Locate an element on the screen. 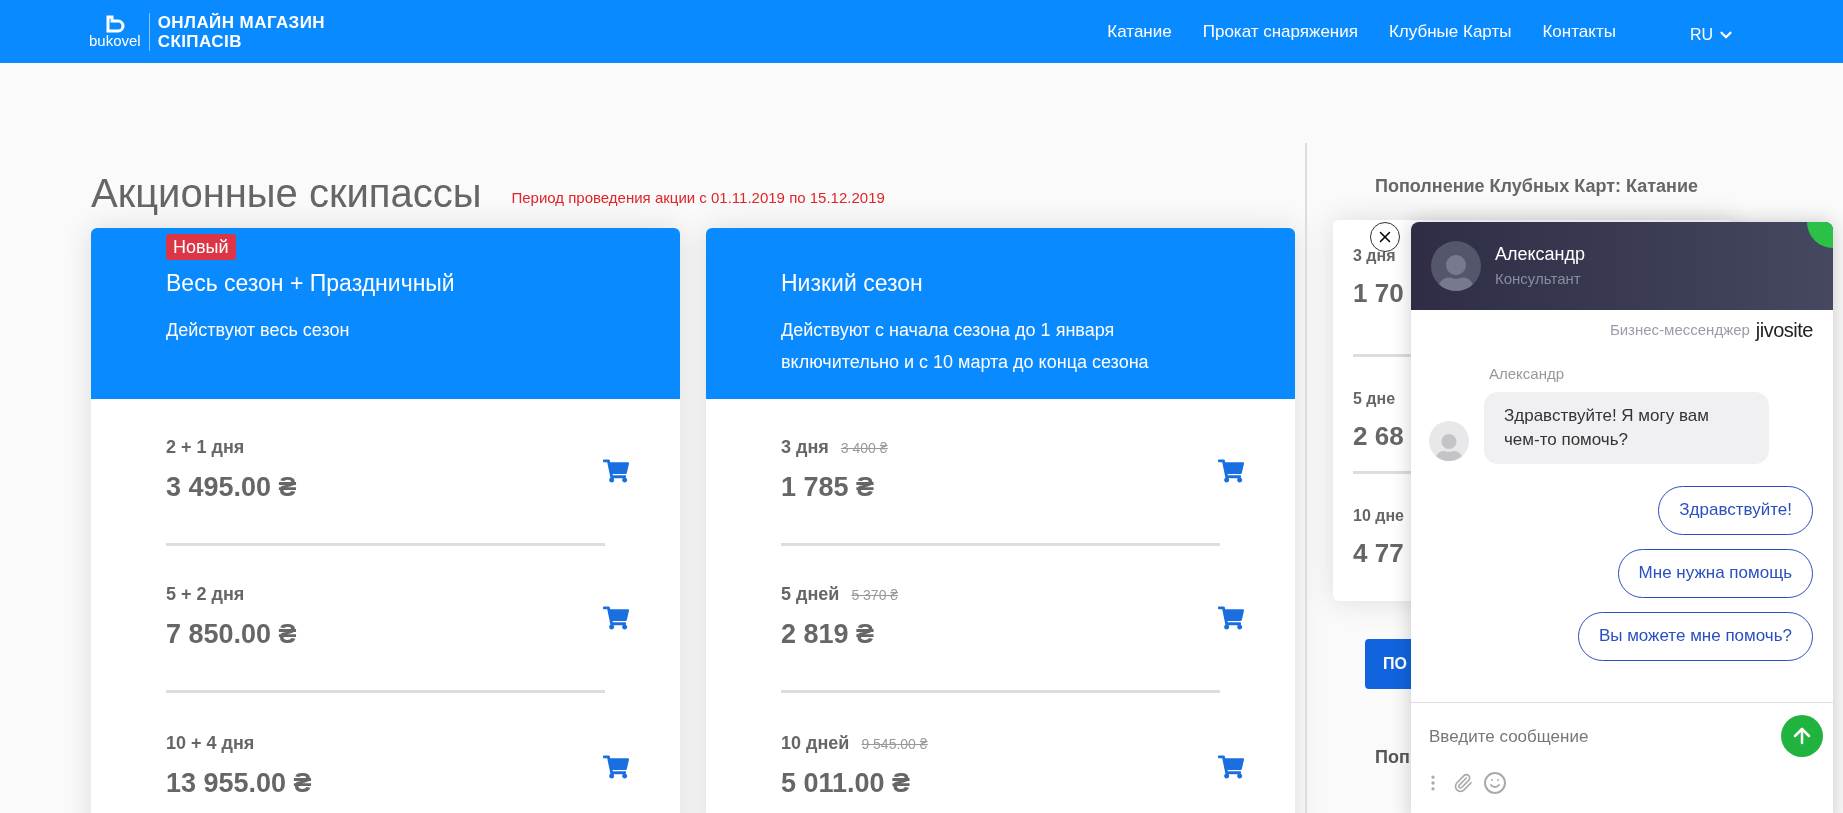 The width and height of the screenshot is (1843, 813). new-badge: Новый is located at coordinates (201, 247).